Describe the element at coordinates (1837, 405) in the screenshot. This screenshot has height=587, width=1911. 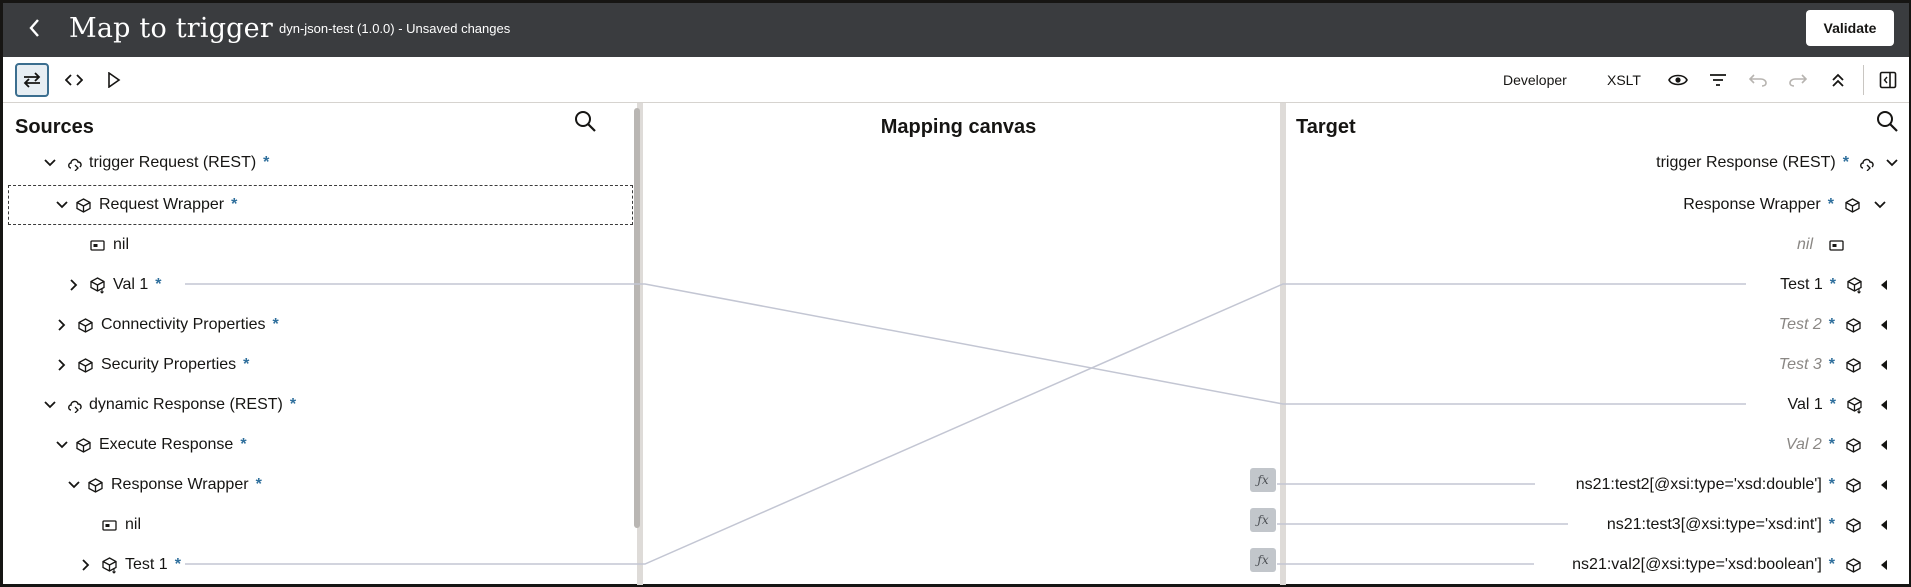
I see `target-node-val-1: Val 1 *` at that location.